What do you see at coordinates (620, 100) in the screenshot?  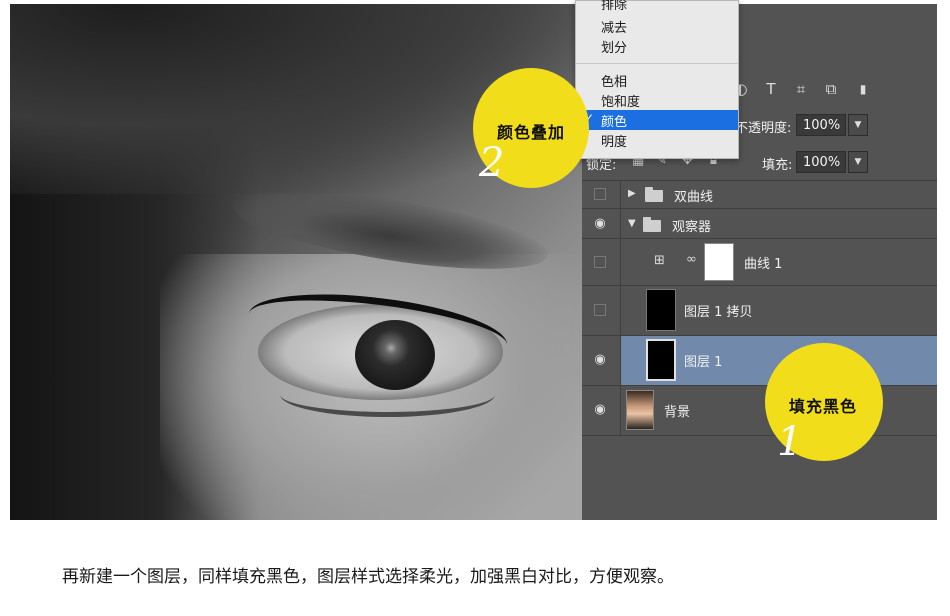 I see `menu-item-saturation: 饱和度` at bounding box center [620, 100].